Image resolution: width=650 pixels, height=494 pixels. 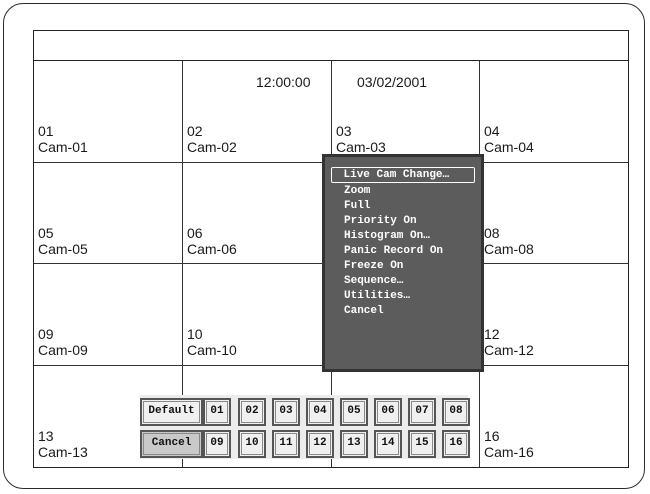 What do you see at coordinates (257, 213) in the screenshot?
I see `camera-cell: 06 Cam-06` at bounding box center [257, 213].